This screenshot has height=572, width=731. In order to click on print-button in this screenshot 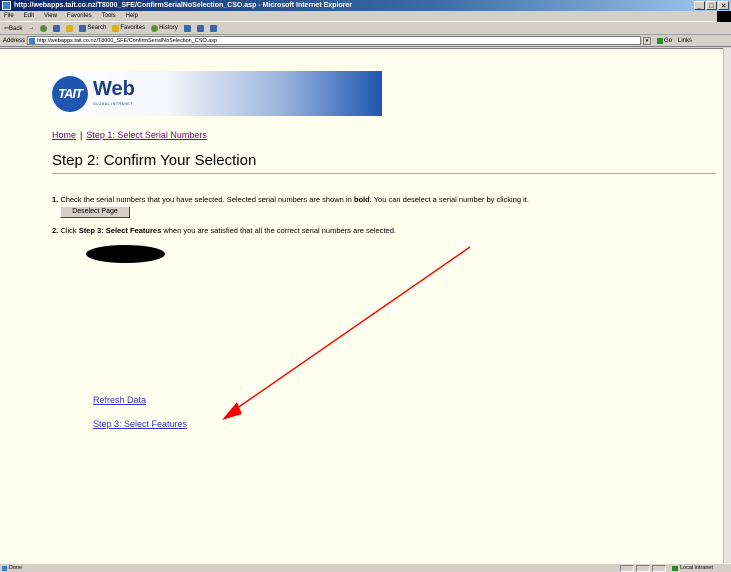, I will do `click(200, 28)`.